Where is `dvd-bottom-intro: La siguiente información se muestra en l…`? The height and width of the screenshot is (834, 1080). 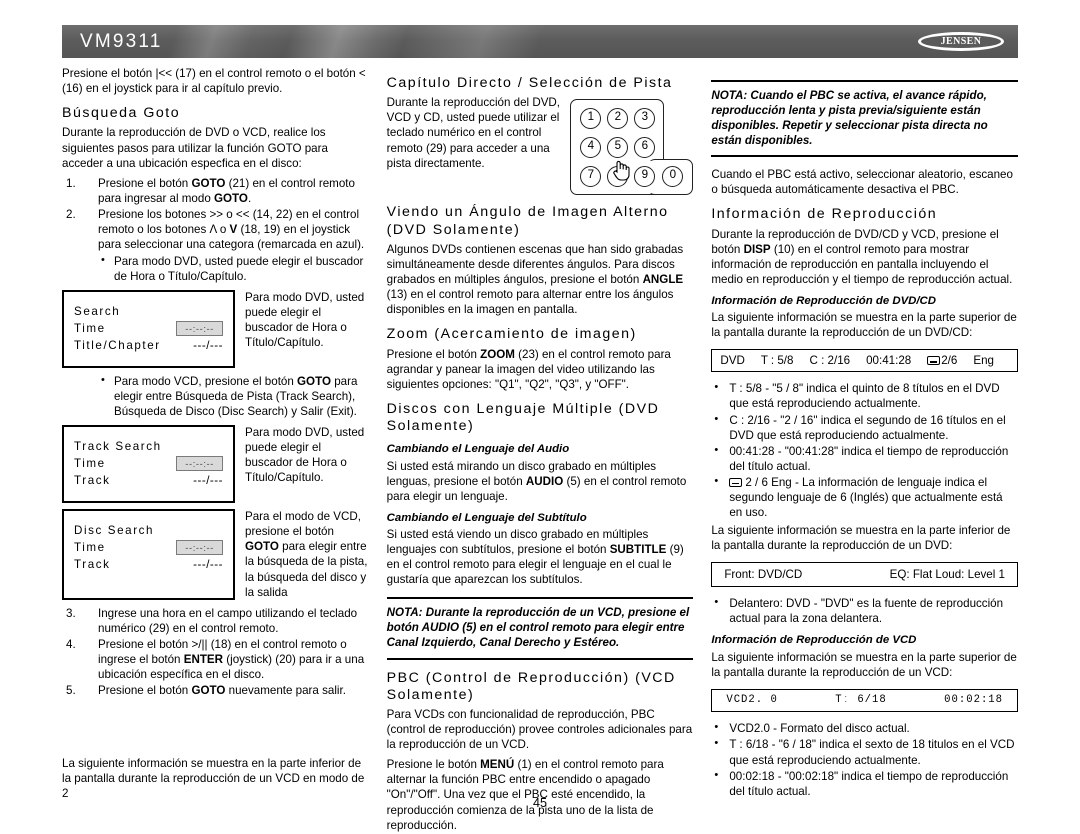 dvd-bottom-intro: La siguiente información se muestra en l… is located at coordinates (861, 537).